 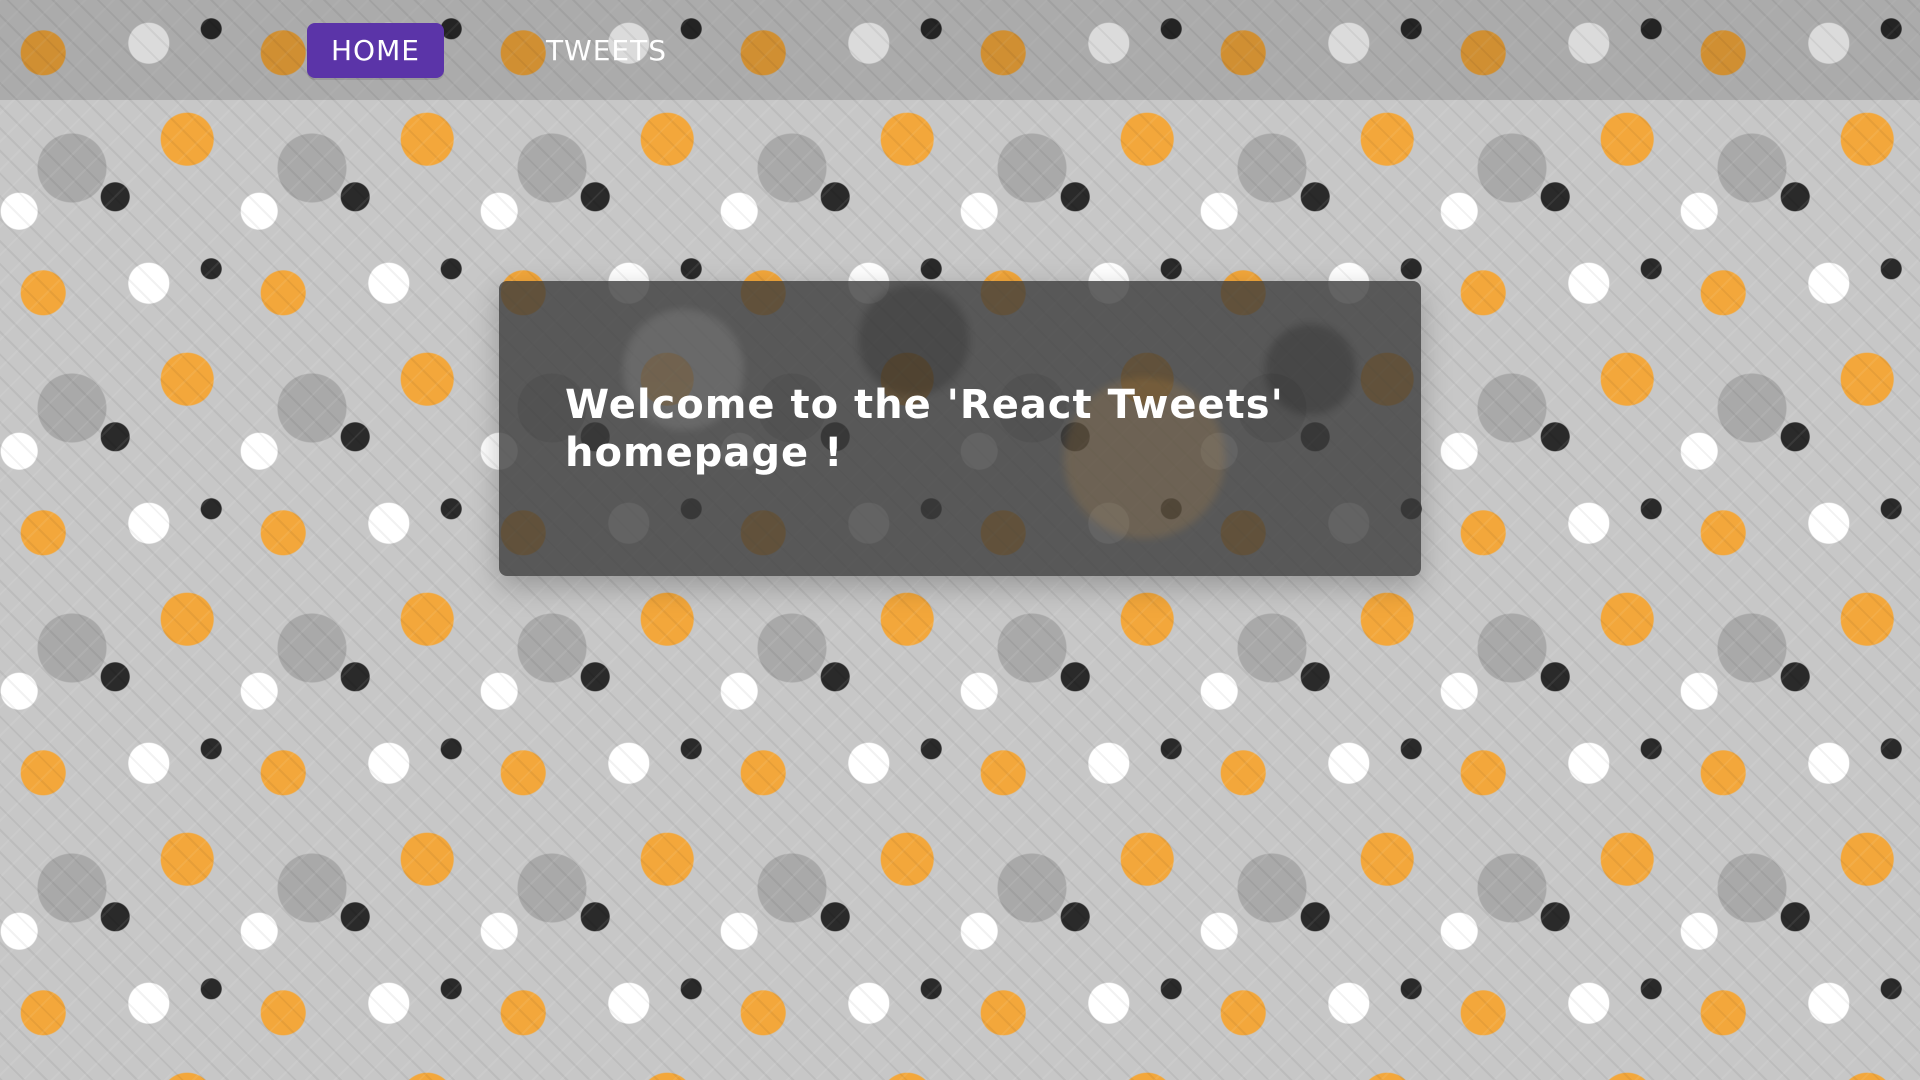 I want to click on main-navigation: HOME TWEETS, so click(x=499, y=50).